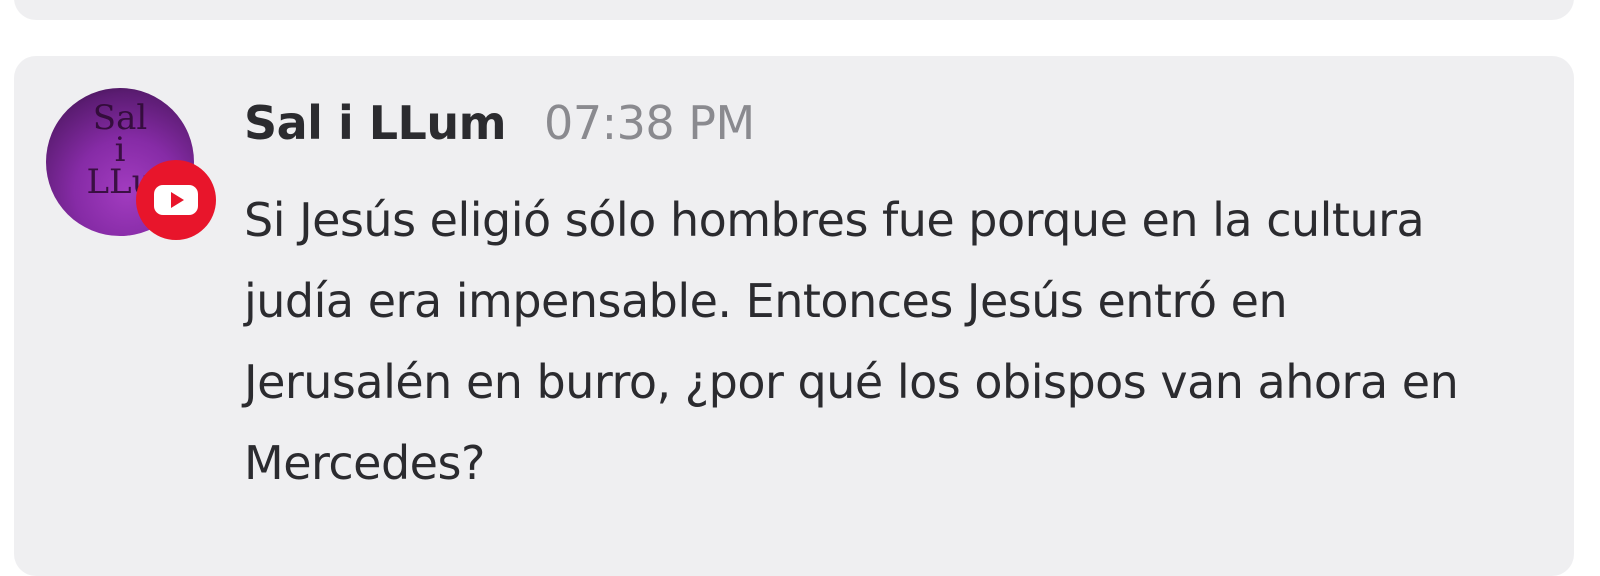 This screenshot has height=576, width=1600. What do you see at coordinates (894, 131) in the screenshot?
I see `message-header: Sal i LLum 07:38 PM` at bounding box center [894, 131].